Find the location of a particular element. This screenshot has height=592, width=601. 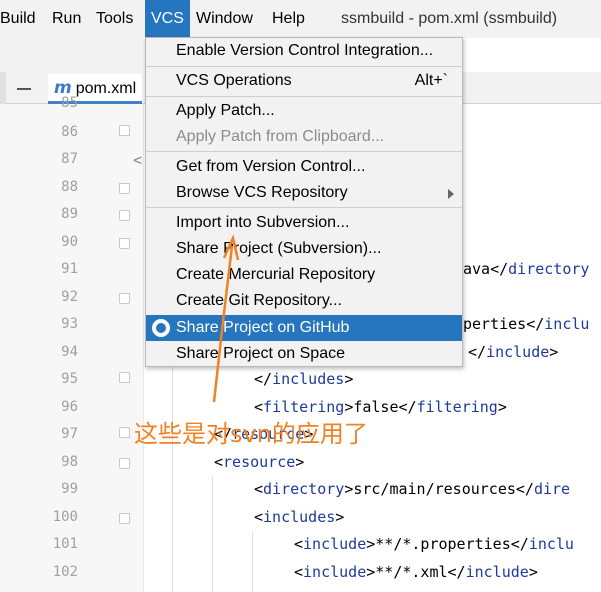

annotation-text: 这些是对svn的应用了 is located at coordinates (251, 434).